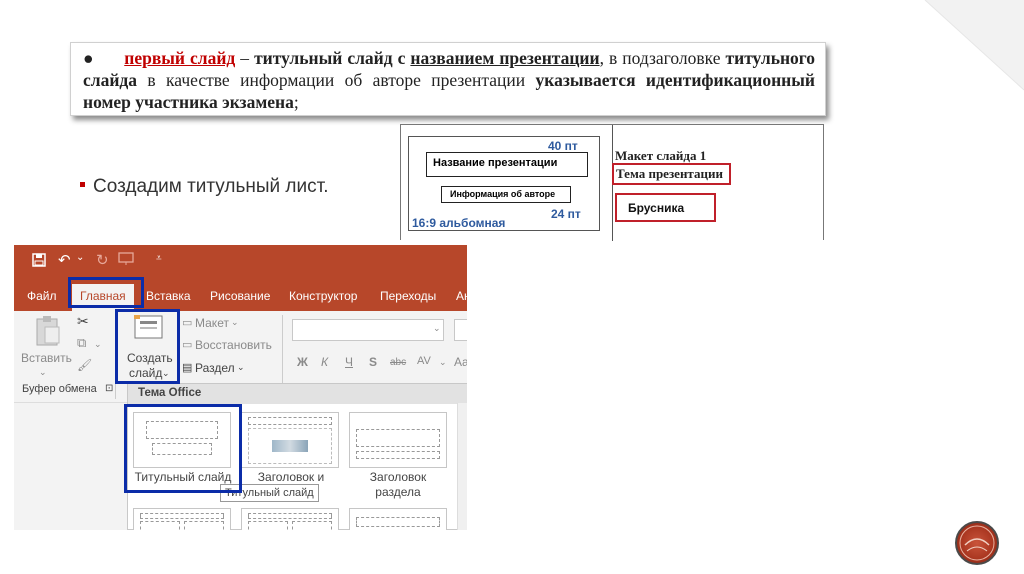 This screenshot has width=1024, height=574. I want to click on tab-draw: Рисование, so click(240, 296).